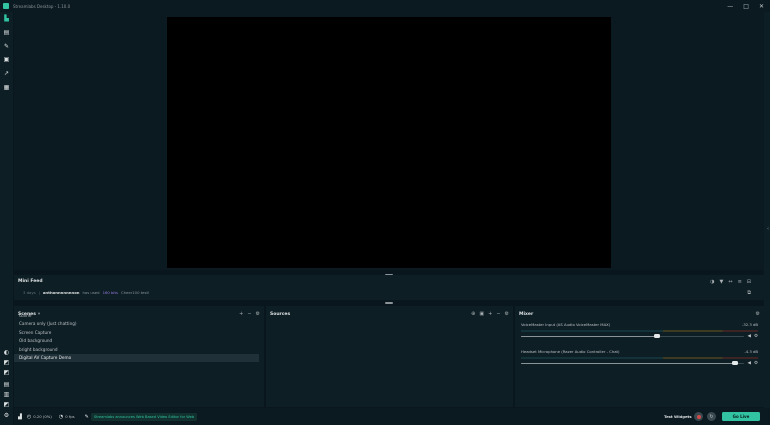 This screenshot has height=425, width=770. What do you see at coordinates (110, 292) in the screenshot?
I see `feed-amount: 160 bits` at bounding box center [110, 292].